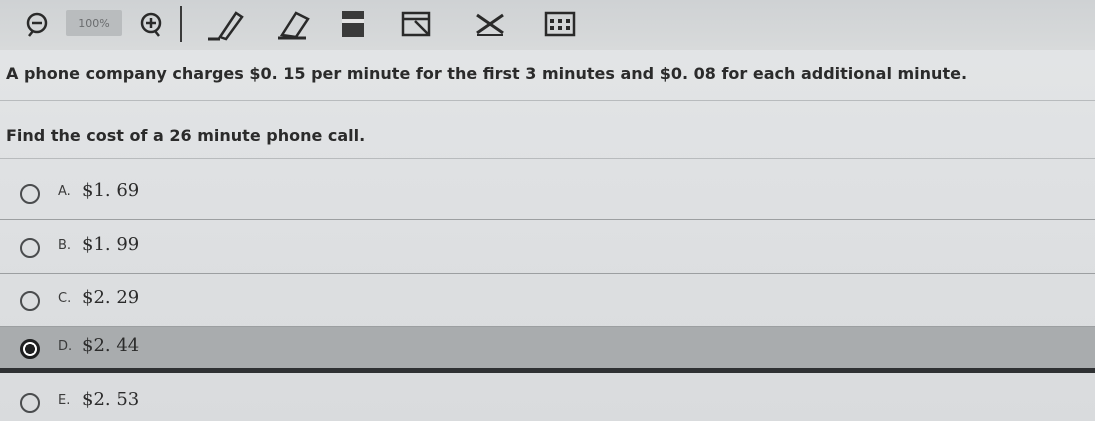 The image size is (1095, 421). I want to click on eraser-button, so click(294, 24).